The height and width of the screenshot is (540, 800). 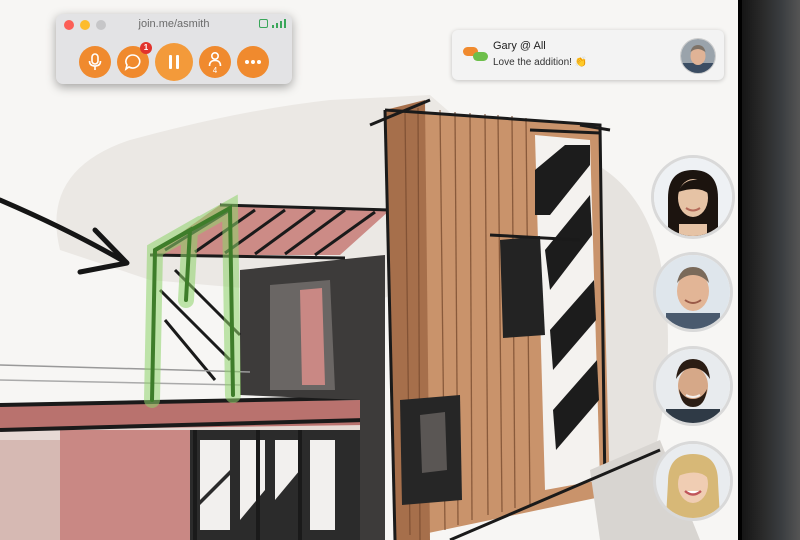 I want to click on sender-avatar, so click(x=698, y=56).